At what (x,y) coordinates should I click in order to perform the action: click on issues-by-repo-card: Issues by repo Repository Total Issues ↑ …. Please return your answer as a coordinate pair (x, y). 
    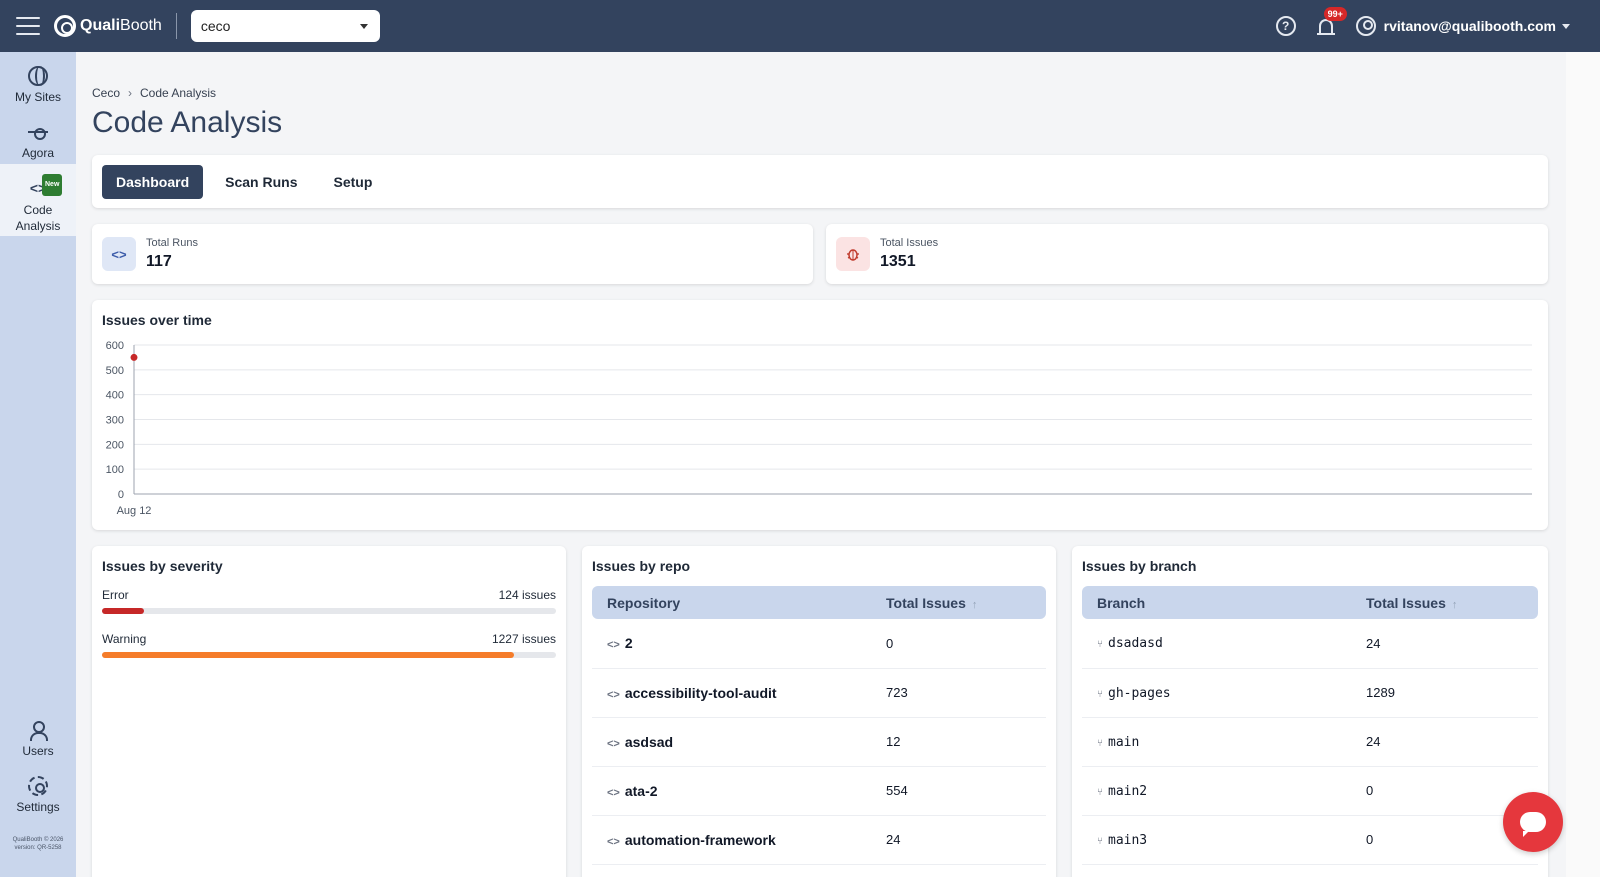
    Looking at the image, I should click on (819, 711).